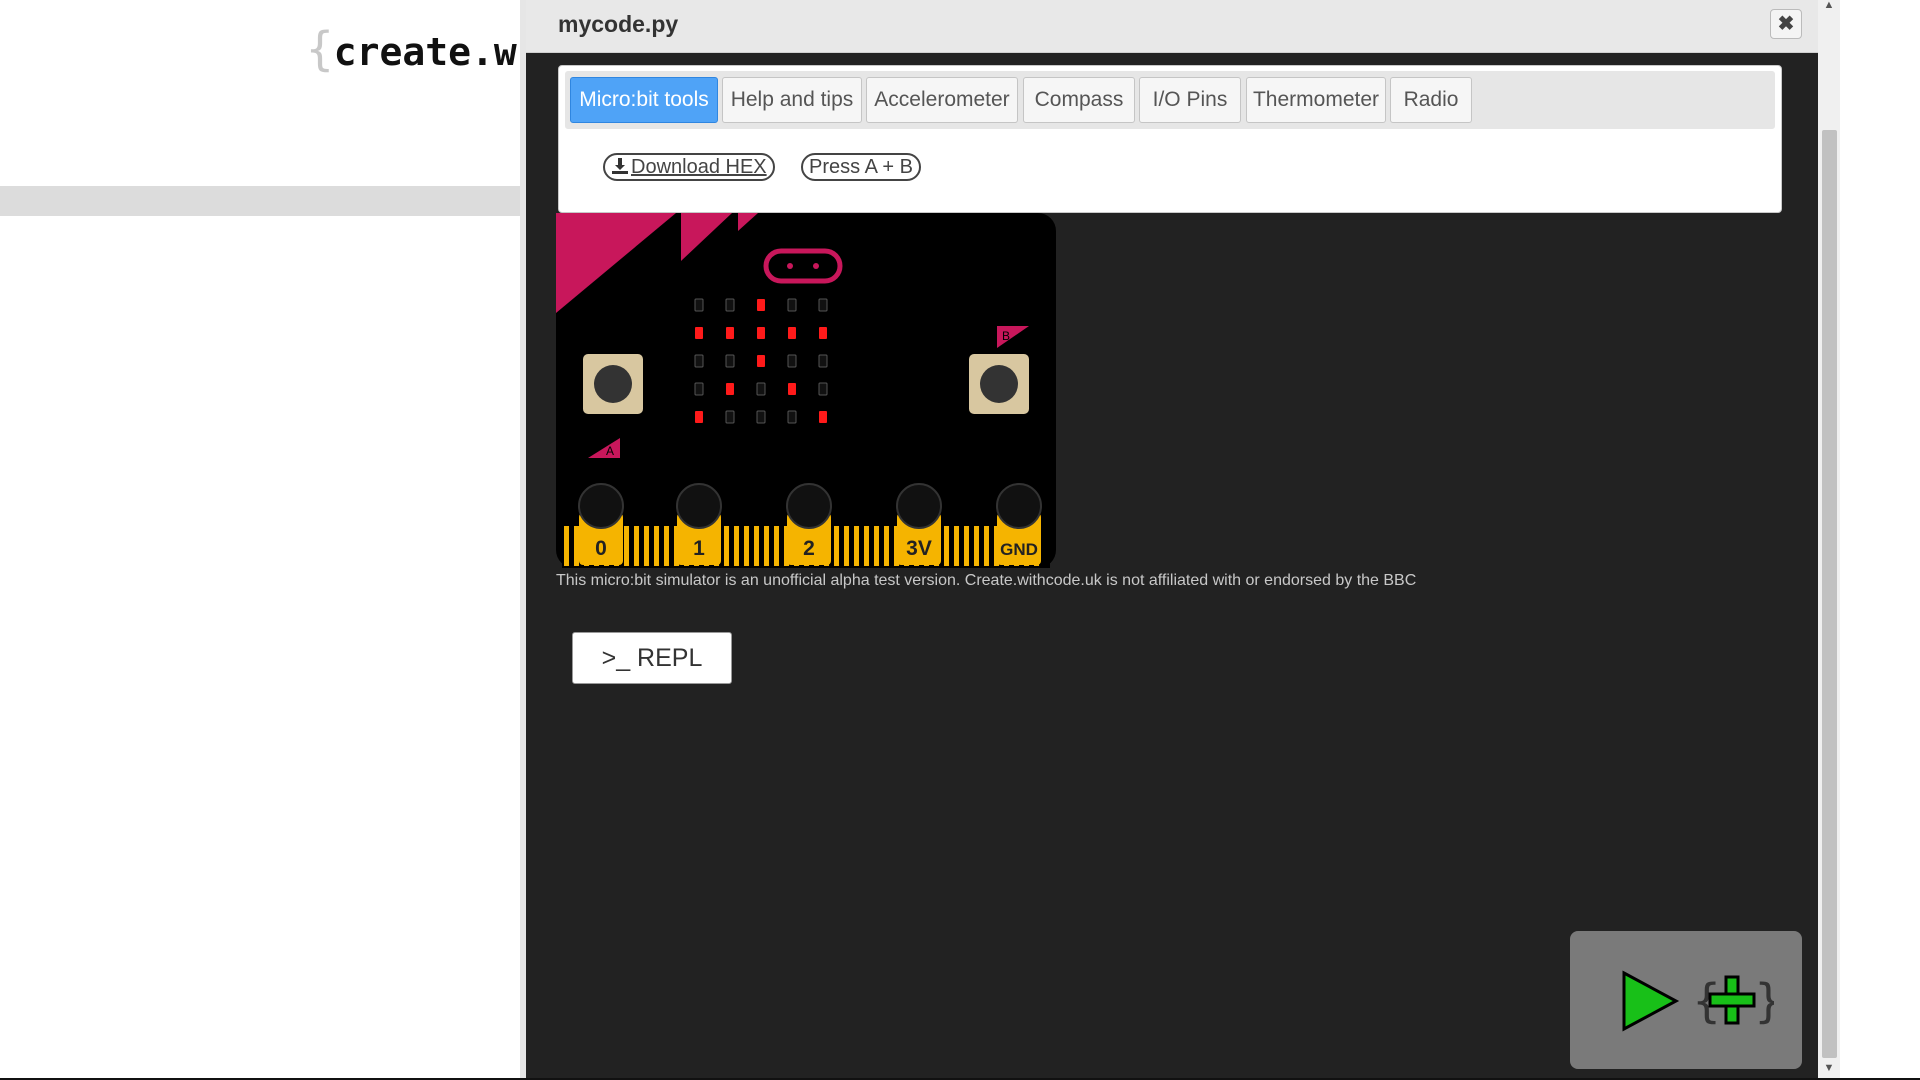  What do you see at coordinates (699, 167) in the screenshot?
I see `download-hex-label: Download HEX` at bounding box center [699, 167].